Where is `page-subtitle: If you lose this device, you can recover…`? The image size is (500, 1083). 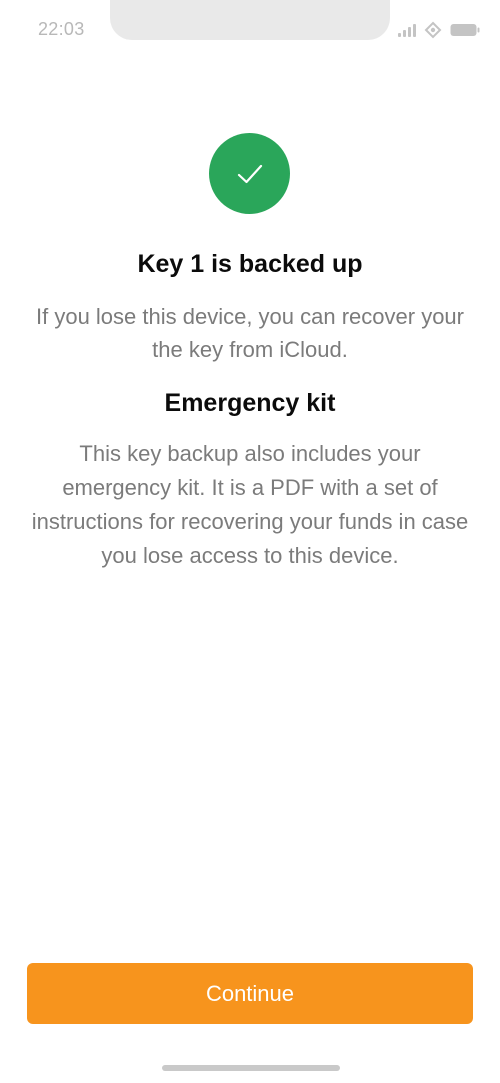
page-subtitle: If you lose this device, you can recover… is located at coordinates (250, 333).